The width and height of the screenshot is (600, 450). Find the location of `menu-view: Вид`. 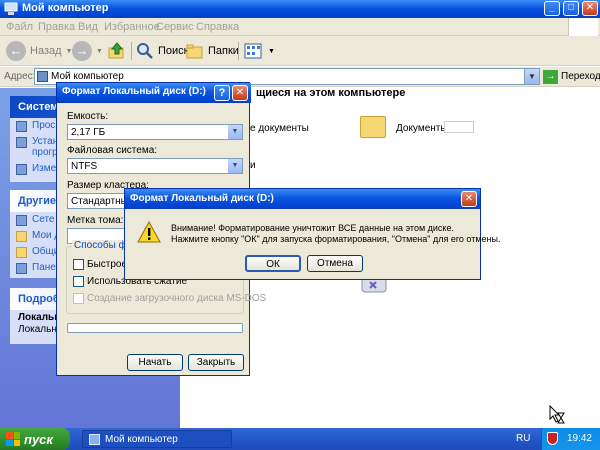

menu-view: Вид is located at coordinates (88, 27).